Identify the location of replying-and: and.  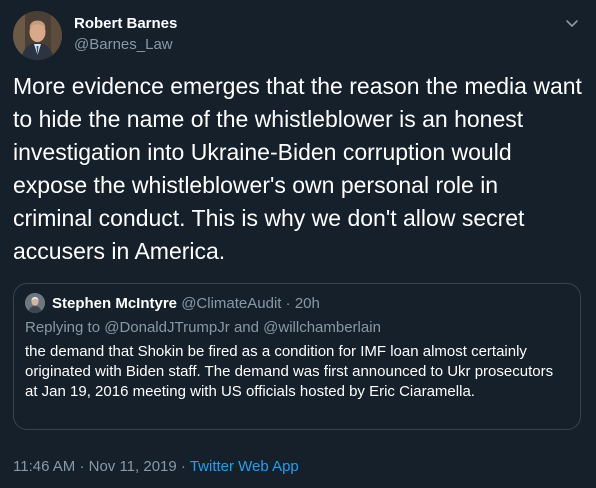
(246, 327).